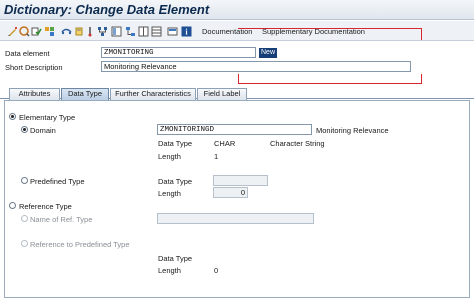 Image resolution: width=474 pixels, height=300 pixels. Describe the element at coordinates (143, 31) in the screenshot. I see `split-icon` at that location.